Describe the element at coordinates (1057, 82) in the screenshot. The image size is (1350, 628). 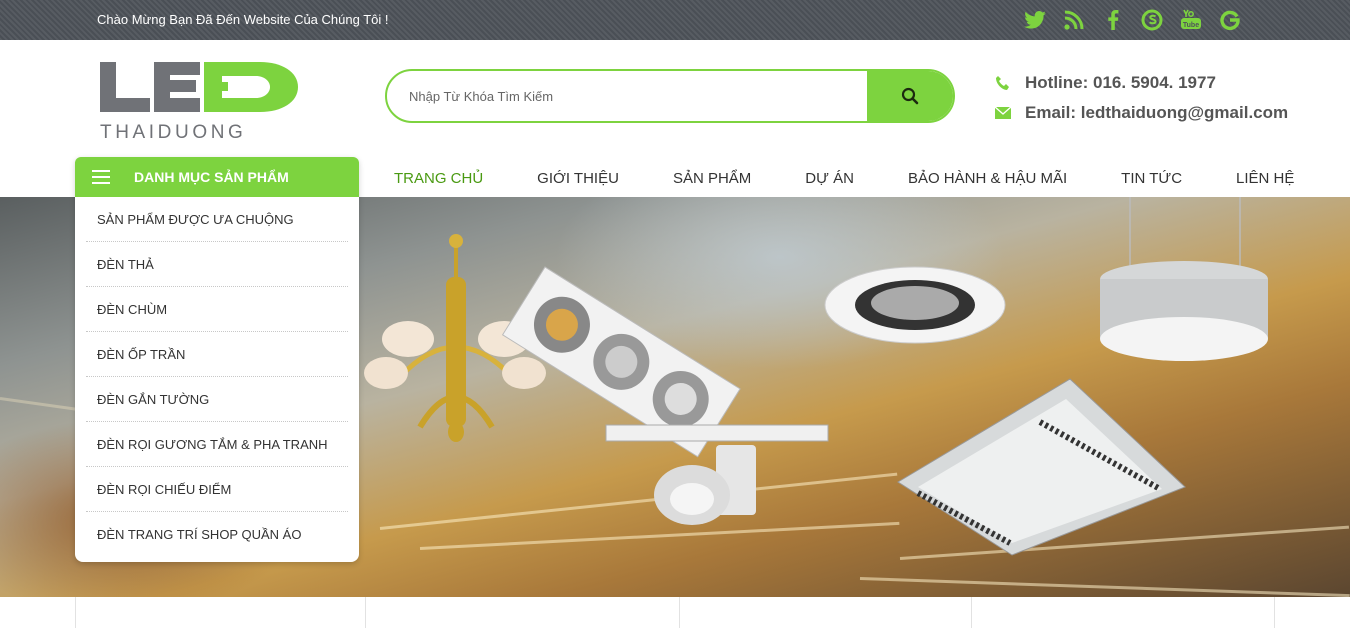
I see `hotline-label: Hotline:` at that location.